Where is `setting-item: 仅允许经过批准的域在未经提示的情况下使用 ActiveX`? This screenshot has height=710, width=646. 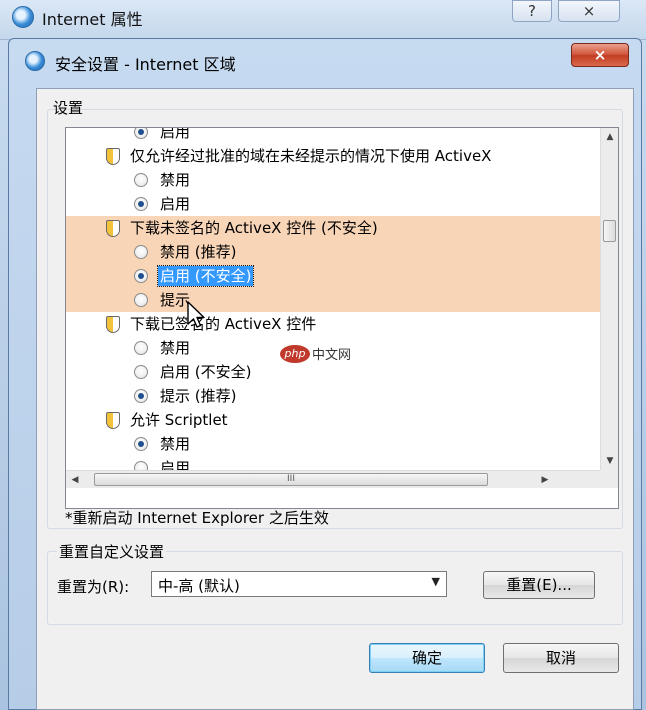 setting-item: 仅允许经过批准的域在未经提示的情况下使用 ActiveX is located at coordinates (333, 156).